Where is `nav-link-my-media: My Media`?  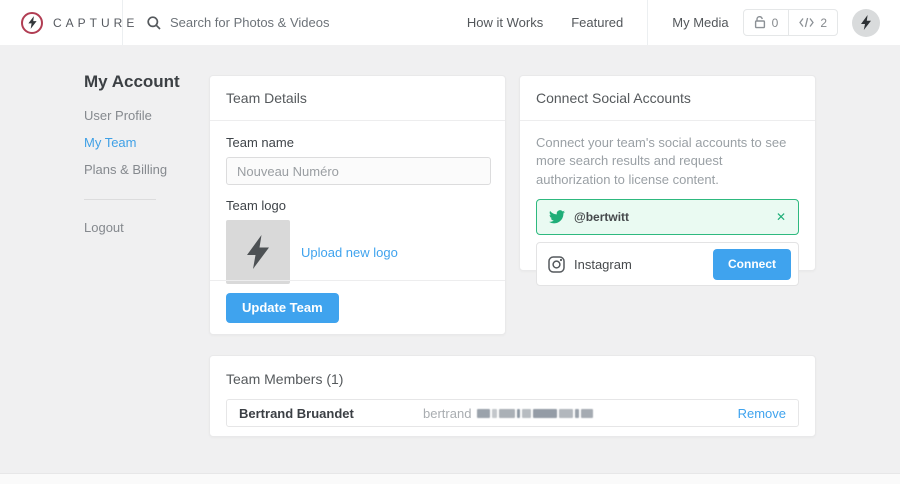 nav-link-my-media: My Media is located at coordinates (700, 22).